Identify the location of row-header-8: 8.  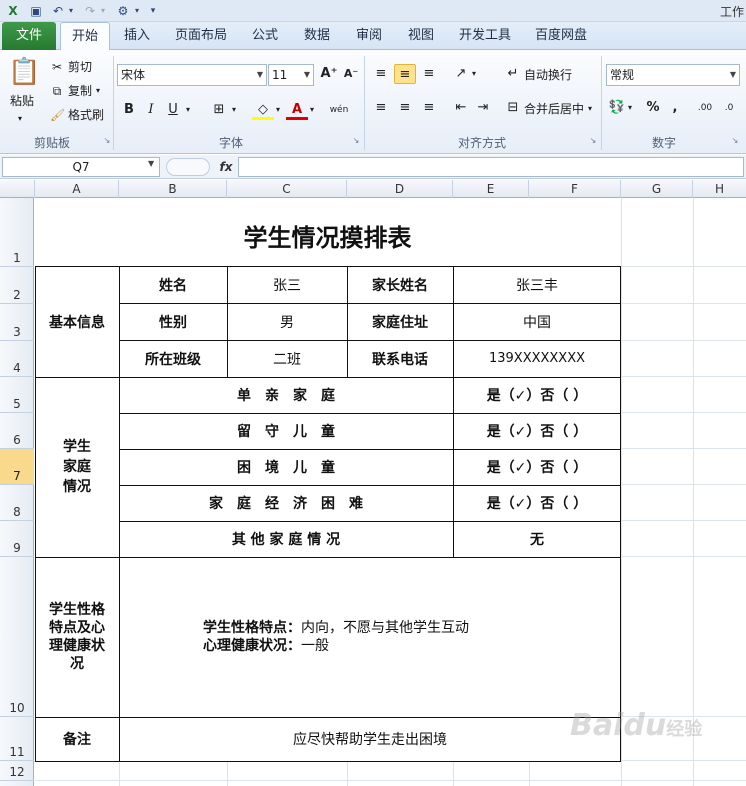
(17, 503).